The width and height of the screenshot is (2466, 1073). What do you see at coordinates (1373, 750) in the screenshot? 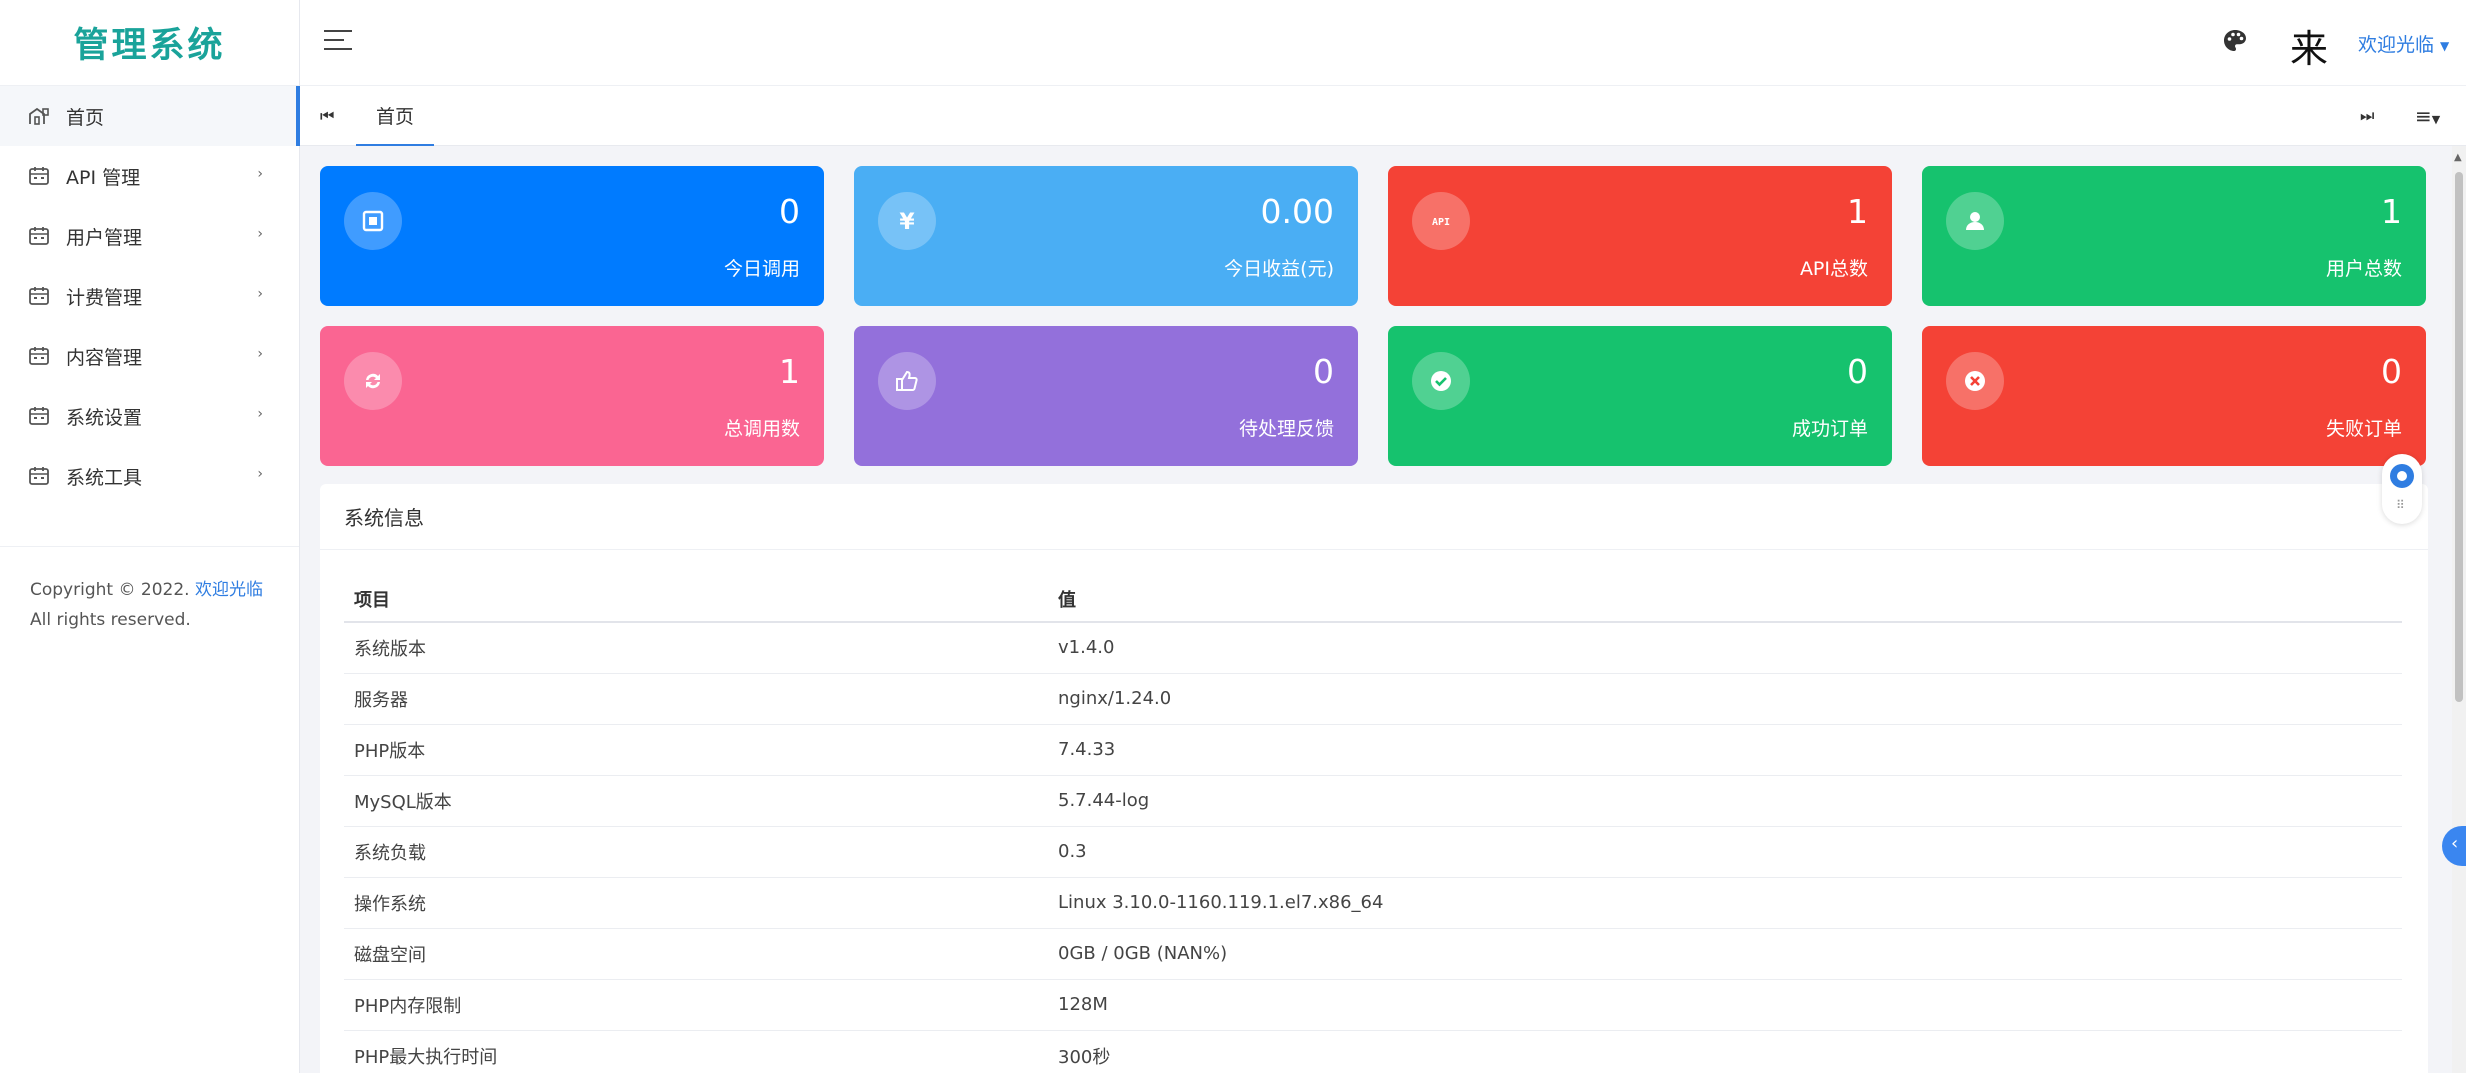
I see `table-row: PHP版本 7.4.33` at bounding box center [1373, 750].